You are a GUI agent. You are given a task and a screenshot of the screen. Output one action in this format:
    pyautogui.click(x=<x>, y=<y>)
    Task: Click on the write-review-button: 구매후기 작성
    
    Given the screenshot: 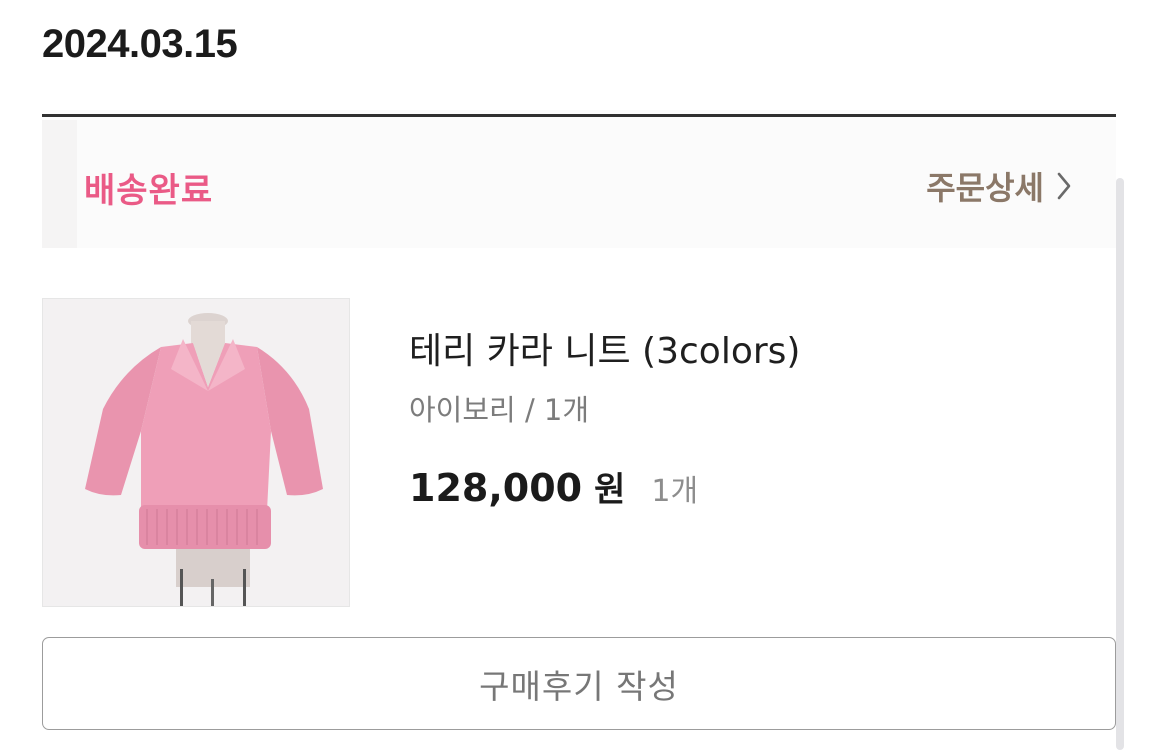 What is the action you would take?
    pyautogui.click(x=579, y=683)
    